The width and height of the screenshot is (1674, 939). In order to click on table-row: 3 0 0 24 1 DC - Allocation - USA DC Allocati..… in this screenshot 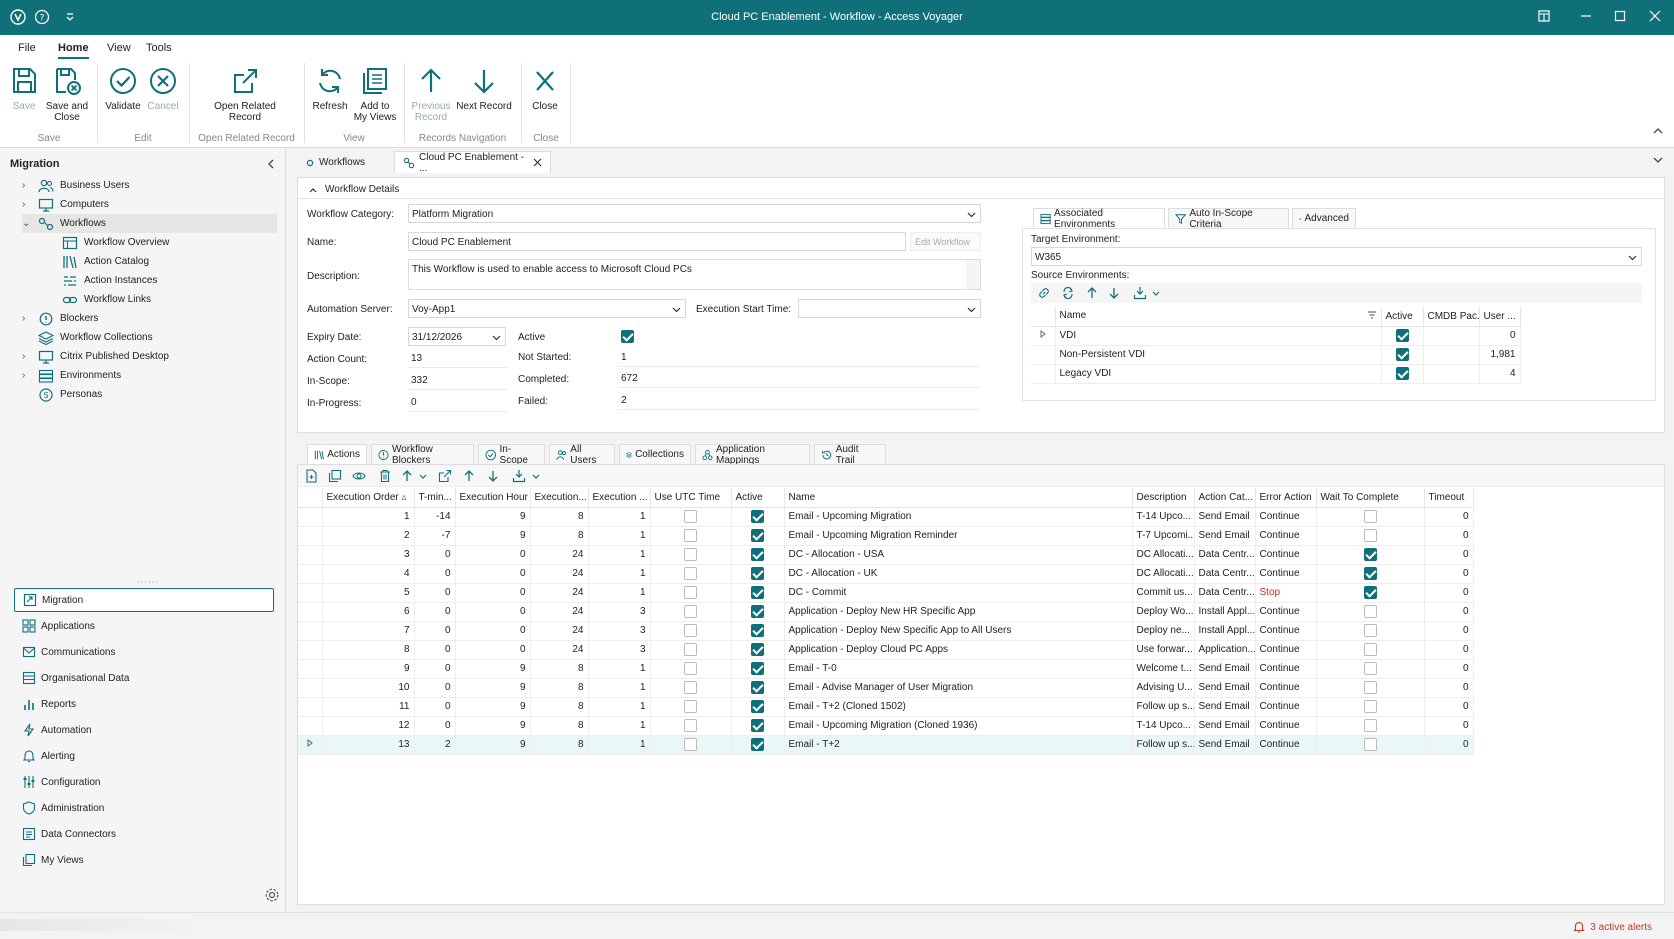, I will do `click(886, 555)`.